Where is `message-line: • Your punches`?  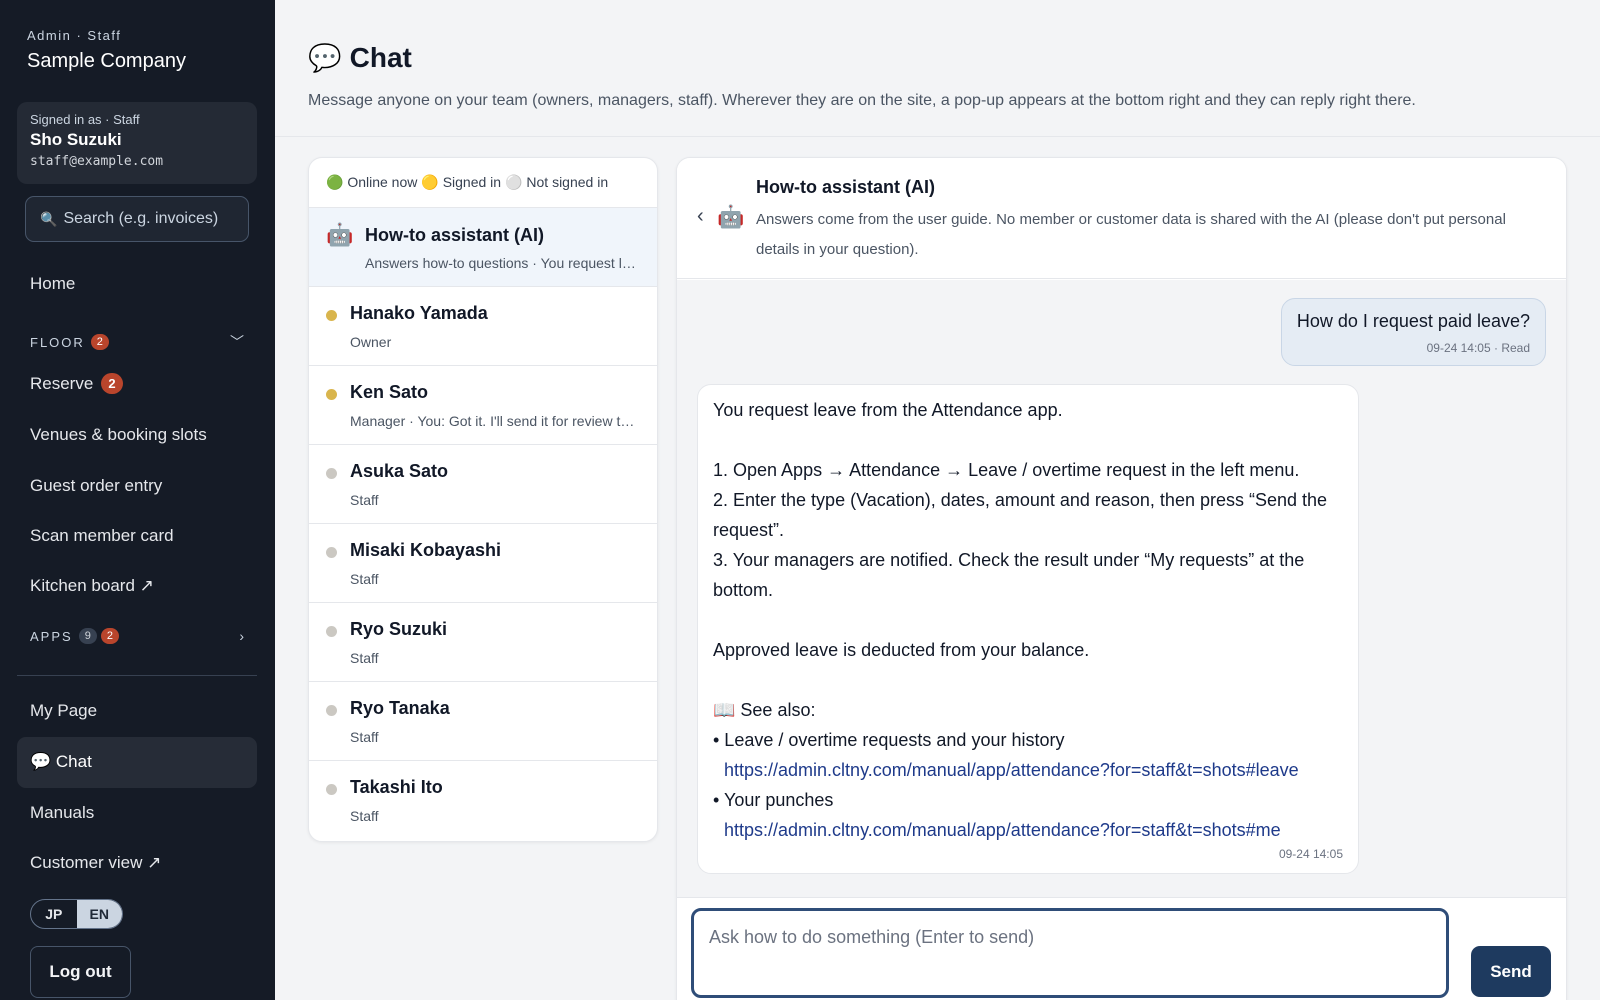
message-line: • Your punches is located at coordinates (773, 800).